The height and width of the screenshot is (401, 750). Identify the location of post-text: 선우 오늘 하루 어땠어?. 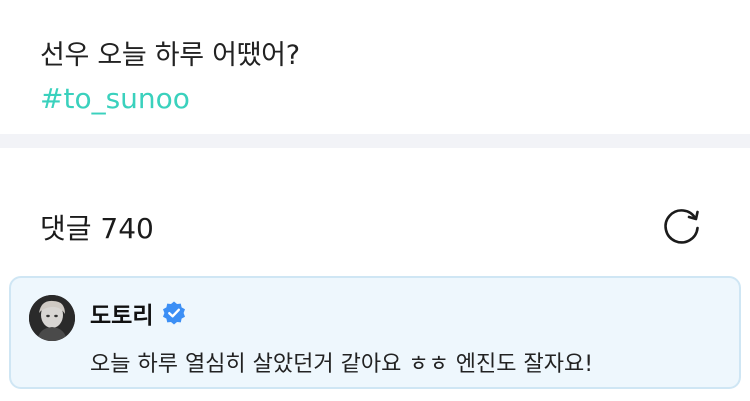
(170, 55).